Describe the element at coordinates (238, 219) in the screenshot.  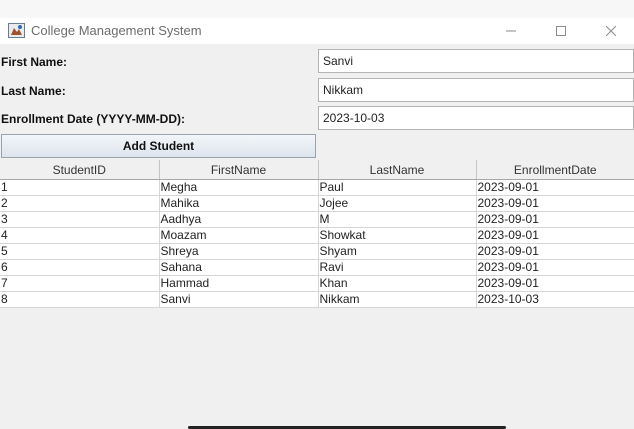
I see `cell-first-name: Aadhya` at that location.